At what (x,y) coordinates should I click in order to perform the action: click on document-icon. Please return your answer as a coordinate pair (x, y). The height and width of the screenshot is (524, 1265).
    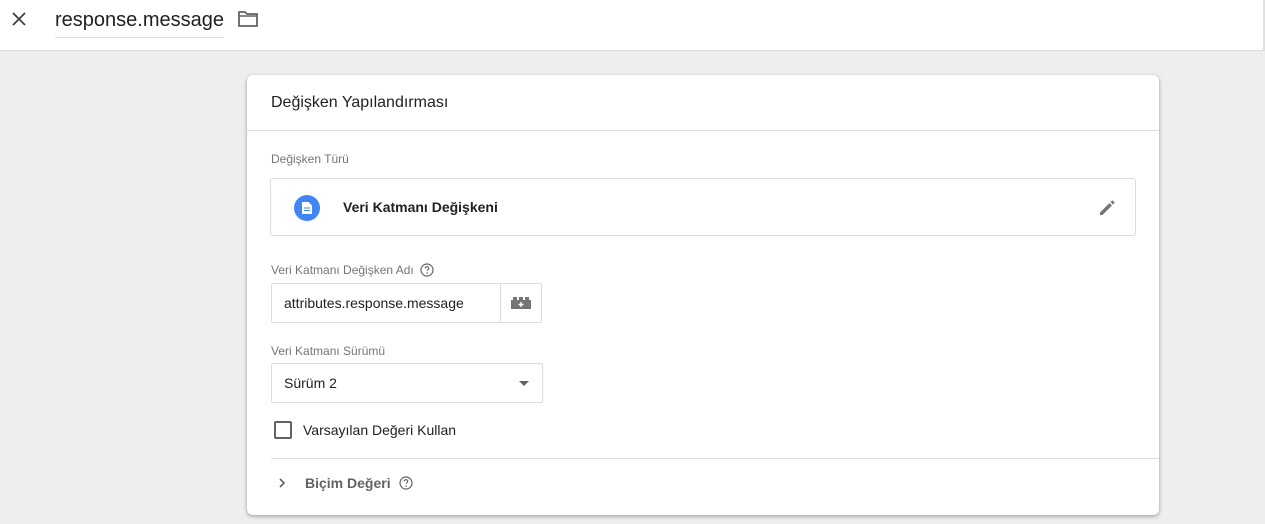
    Looking at the image, I should click on (307, 208).